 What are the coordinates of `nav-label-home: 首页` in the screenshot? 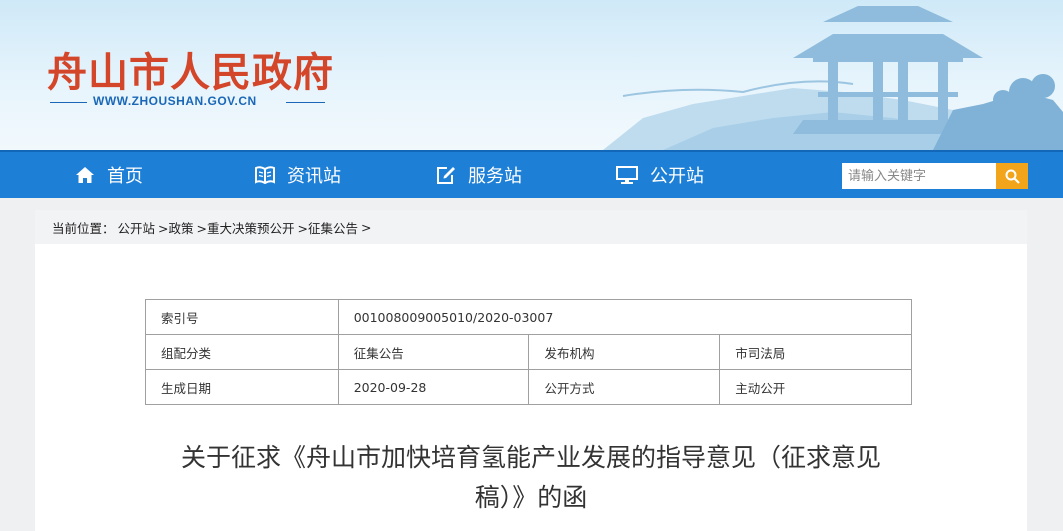 It's located at (125, 176).